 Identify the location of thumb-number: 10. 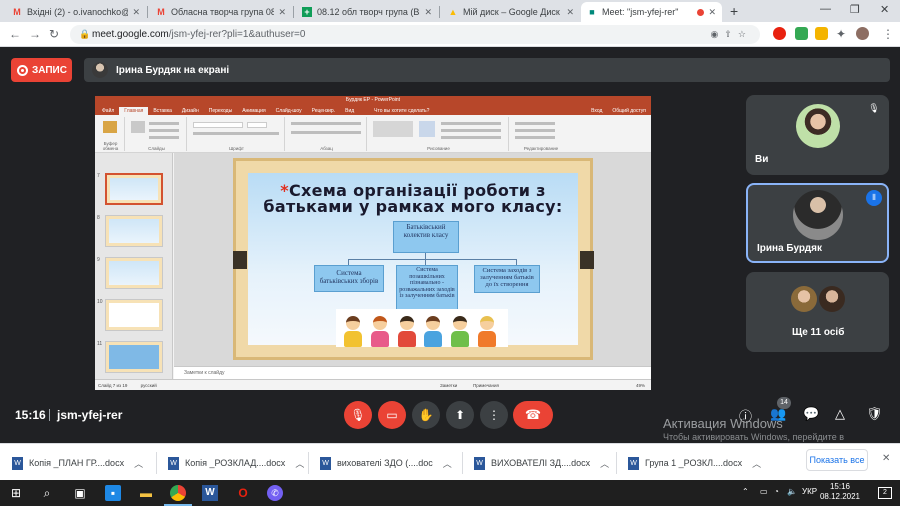
(100, 302).